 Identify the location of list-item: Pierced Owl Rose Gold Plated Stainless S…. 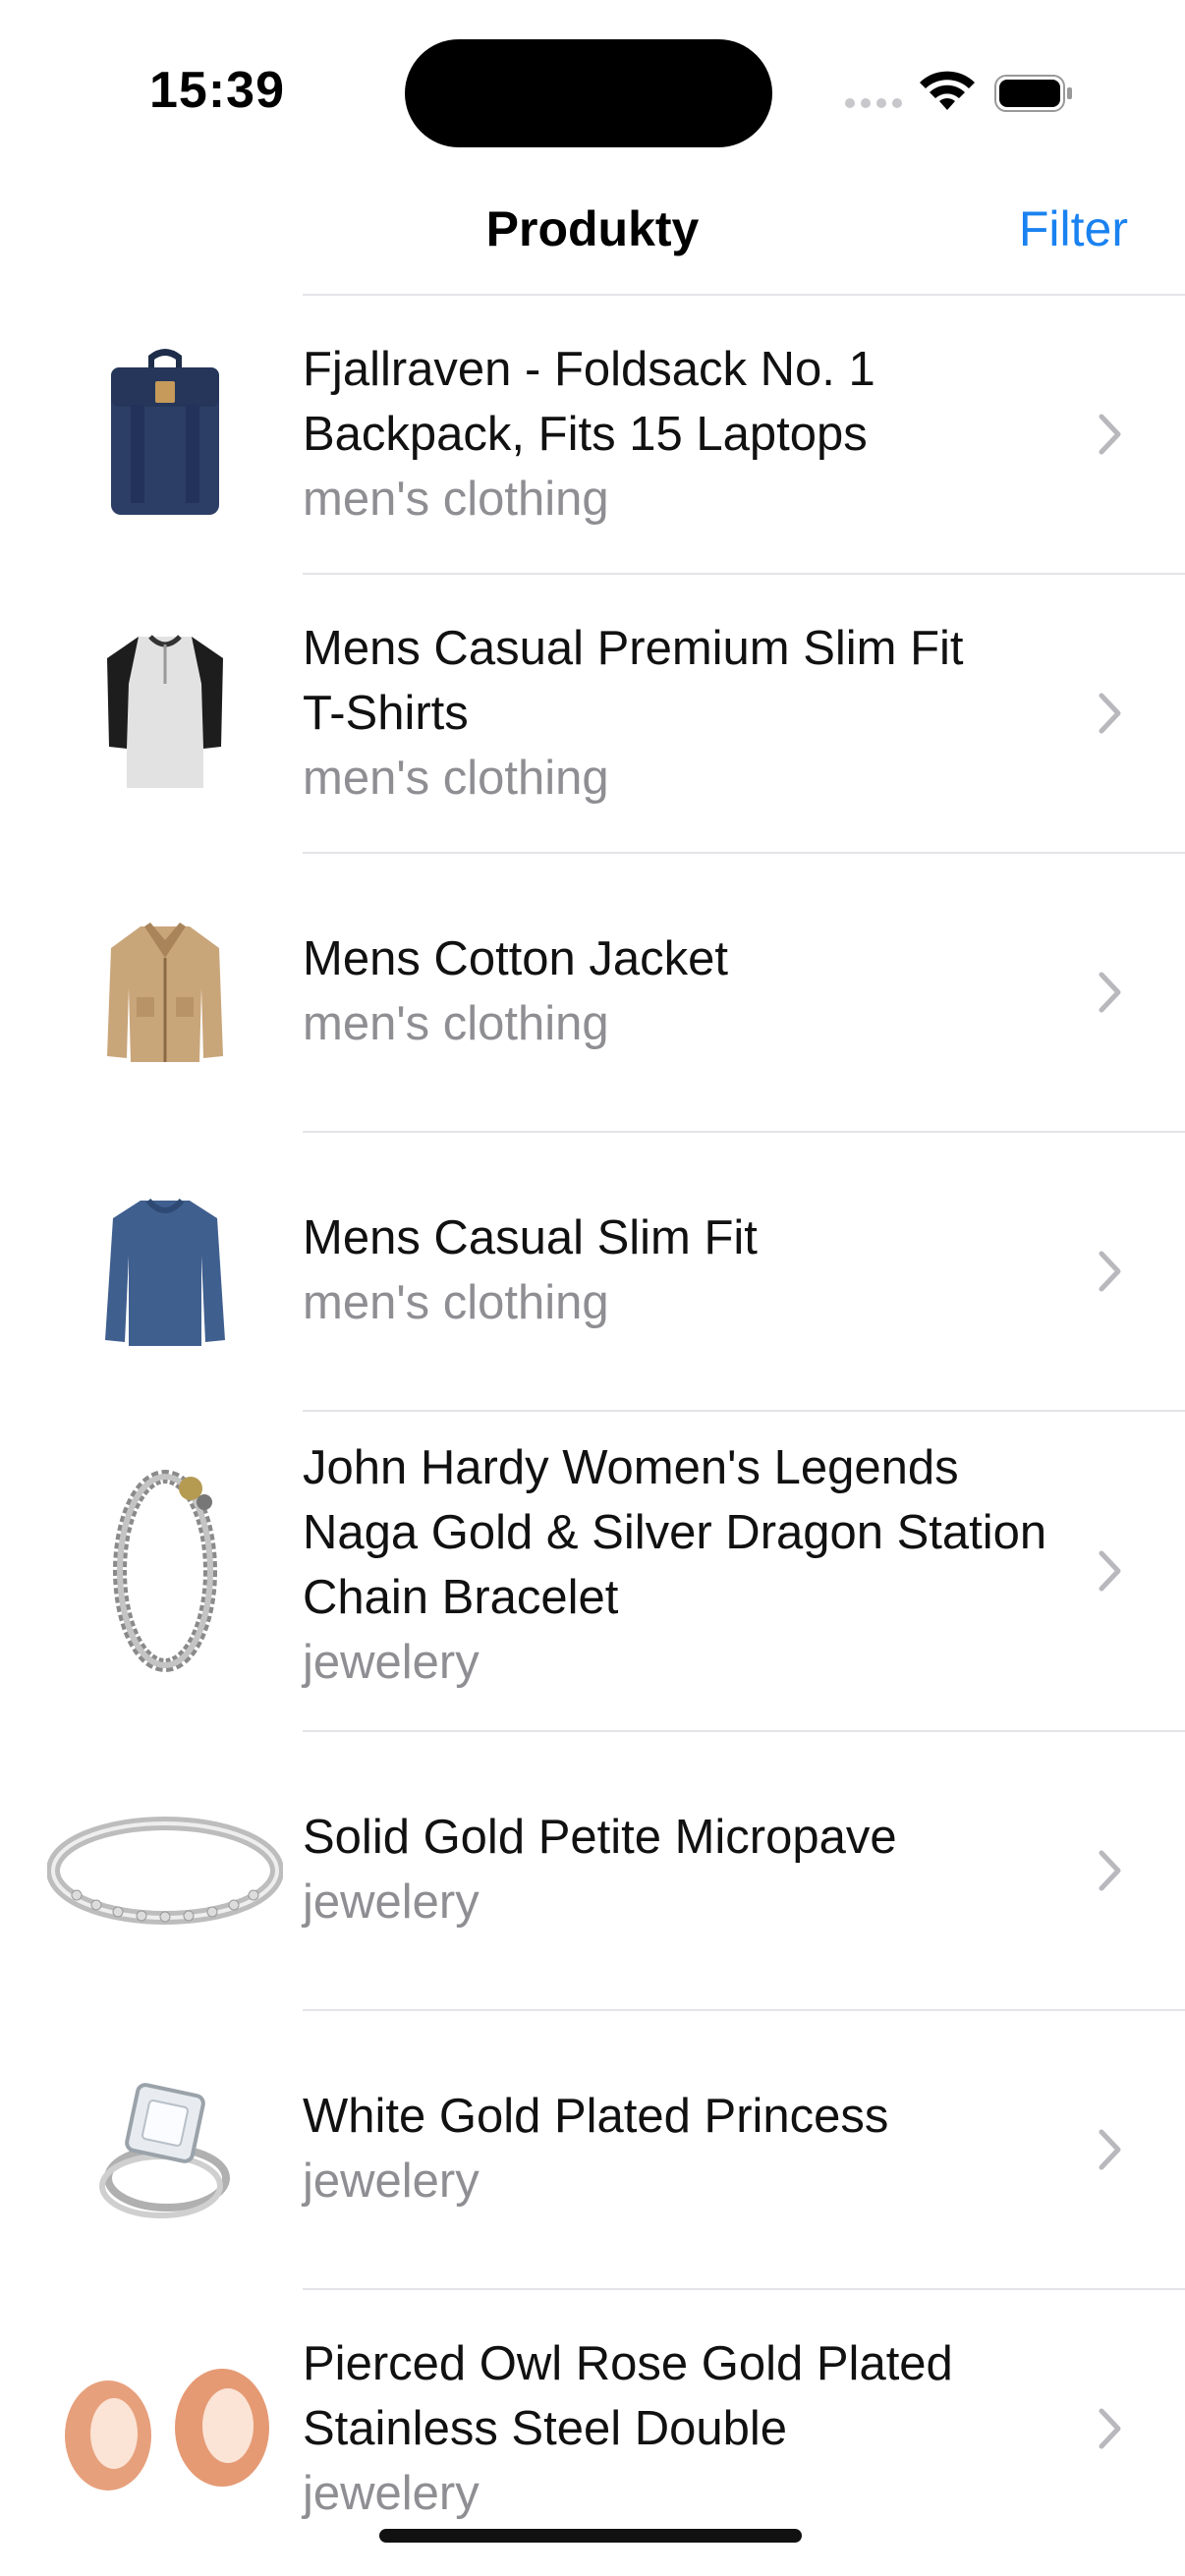
(592, 2428).